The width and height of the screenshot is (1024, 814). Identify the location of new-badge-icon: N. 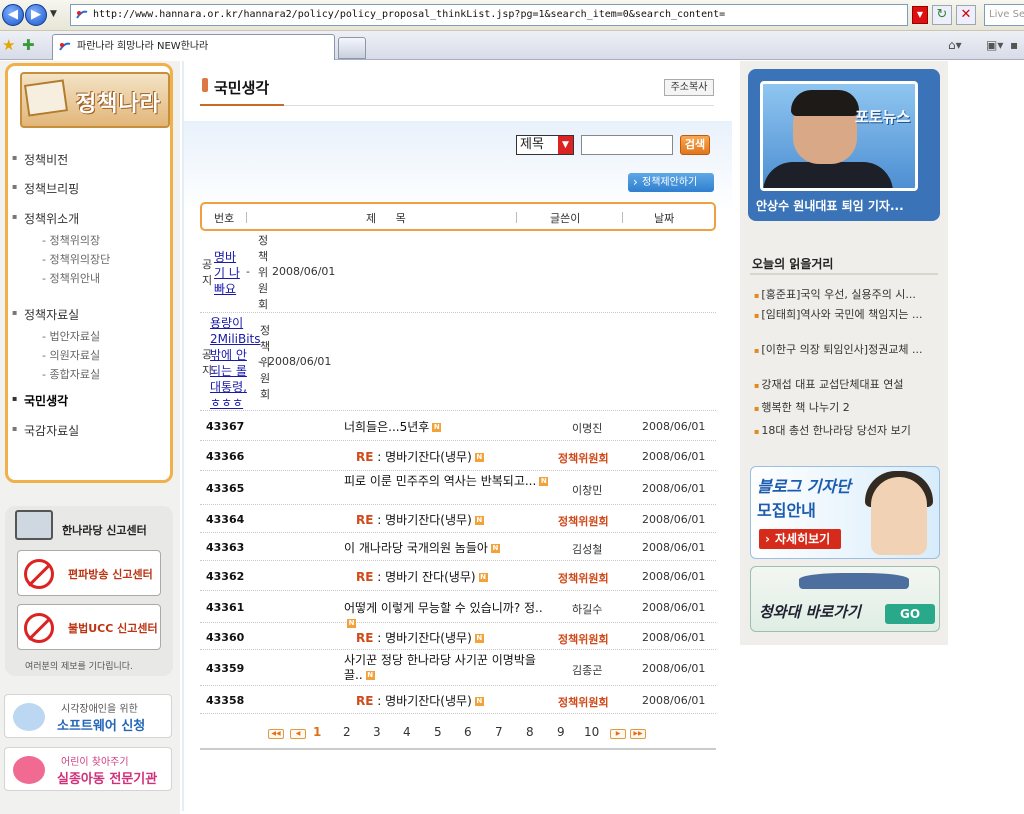
(479, 520).